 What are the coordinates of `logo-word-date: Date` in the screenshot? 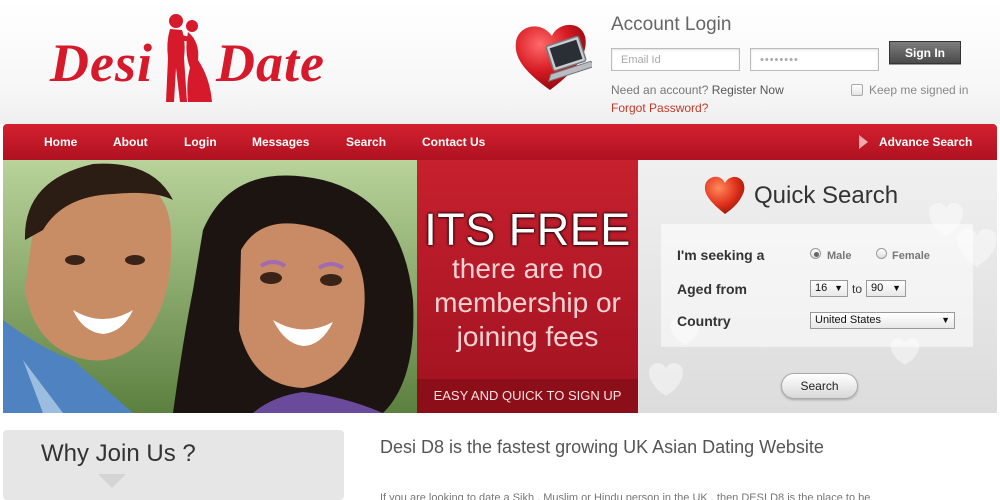 It's located at (270, 63).